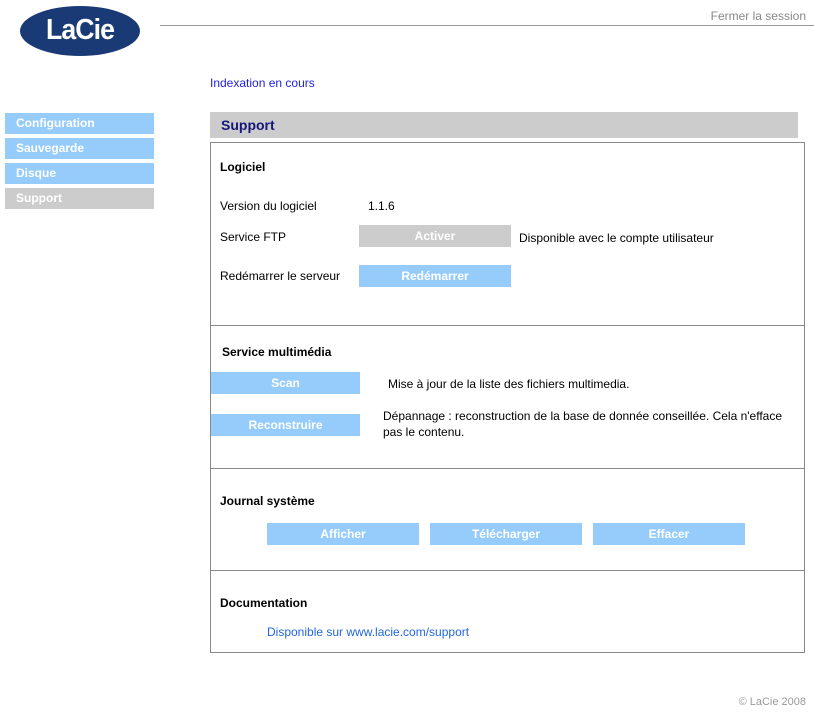 This screenshot has height=720, width=814. I want to click on ftp-service-label: Service FTP, so click(253, 237).